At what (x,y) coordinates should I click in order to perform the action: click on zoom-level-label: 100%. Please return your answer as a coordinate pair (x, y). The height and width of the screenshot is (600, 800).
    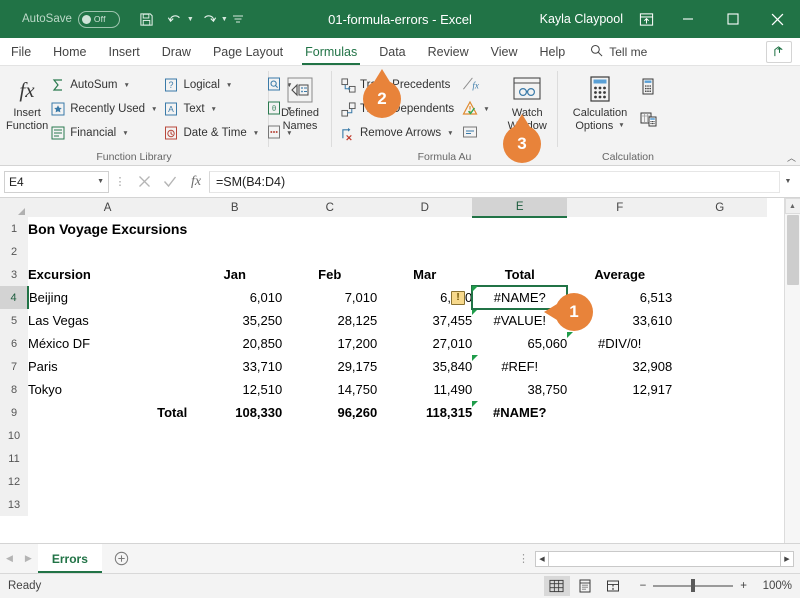
    Looking at the image, I should click on (773, 586).